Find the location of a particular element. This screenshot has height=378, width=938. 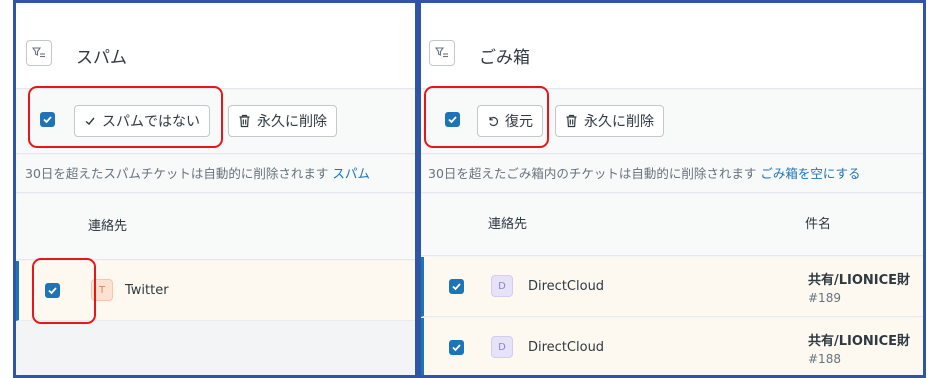

table-row: T Twitter is located at coordinates (215, 291).